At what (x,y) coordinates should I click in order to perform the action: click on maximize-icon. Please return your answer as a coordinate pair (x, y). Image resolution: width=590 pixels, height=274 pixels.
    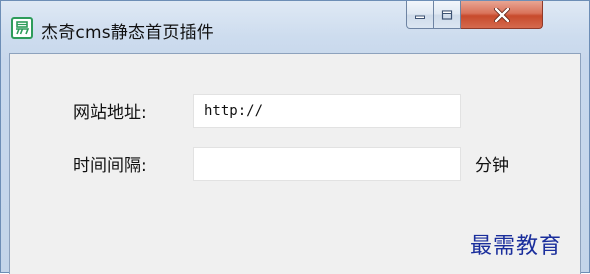
    Looking at the image, I should click on (447, 14).